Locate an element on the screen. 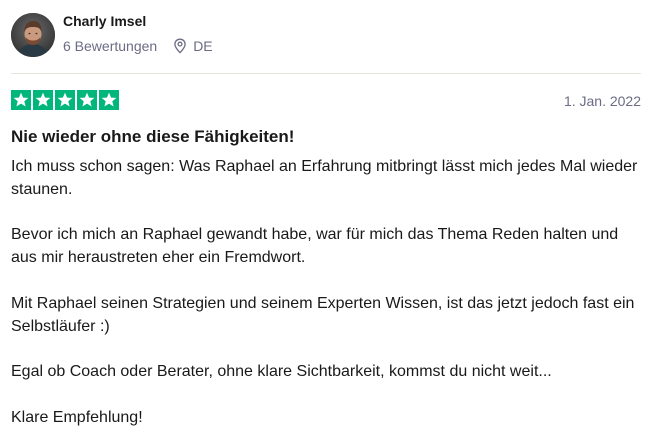 The width and height of the screenshot is (652, 435). review-header: Charly Imsel 6 Bewertungen DE is located at coordinates (112, 35).